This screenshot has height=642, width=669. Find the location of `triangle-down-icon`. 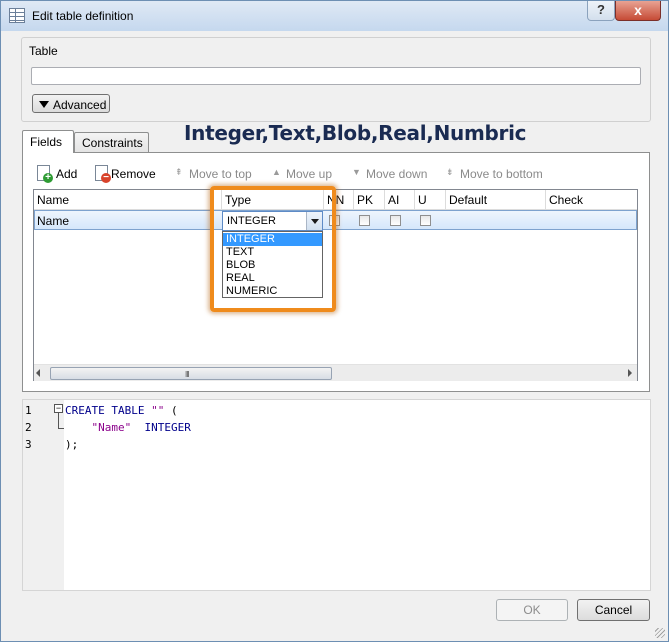

triangle-down-icon is located at coordinates (44, 104).